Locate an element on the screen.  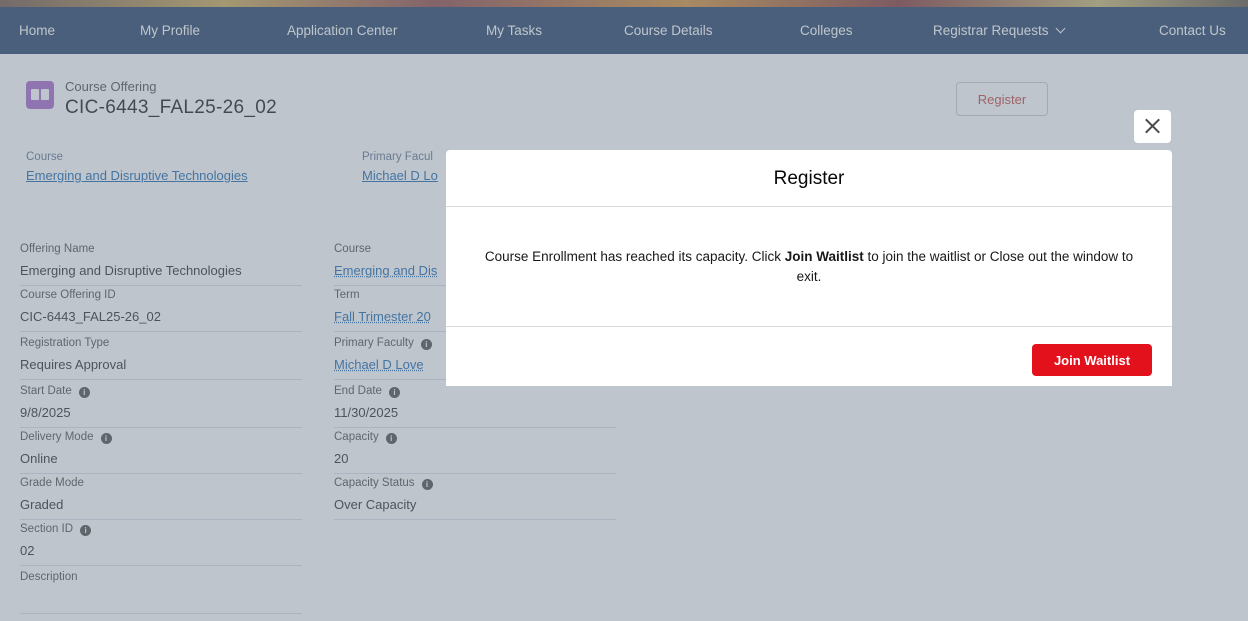
modal-title: Register is located at coordinates (809, 178).